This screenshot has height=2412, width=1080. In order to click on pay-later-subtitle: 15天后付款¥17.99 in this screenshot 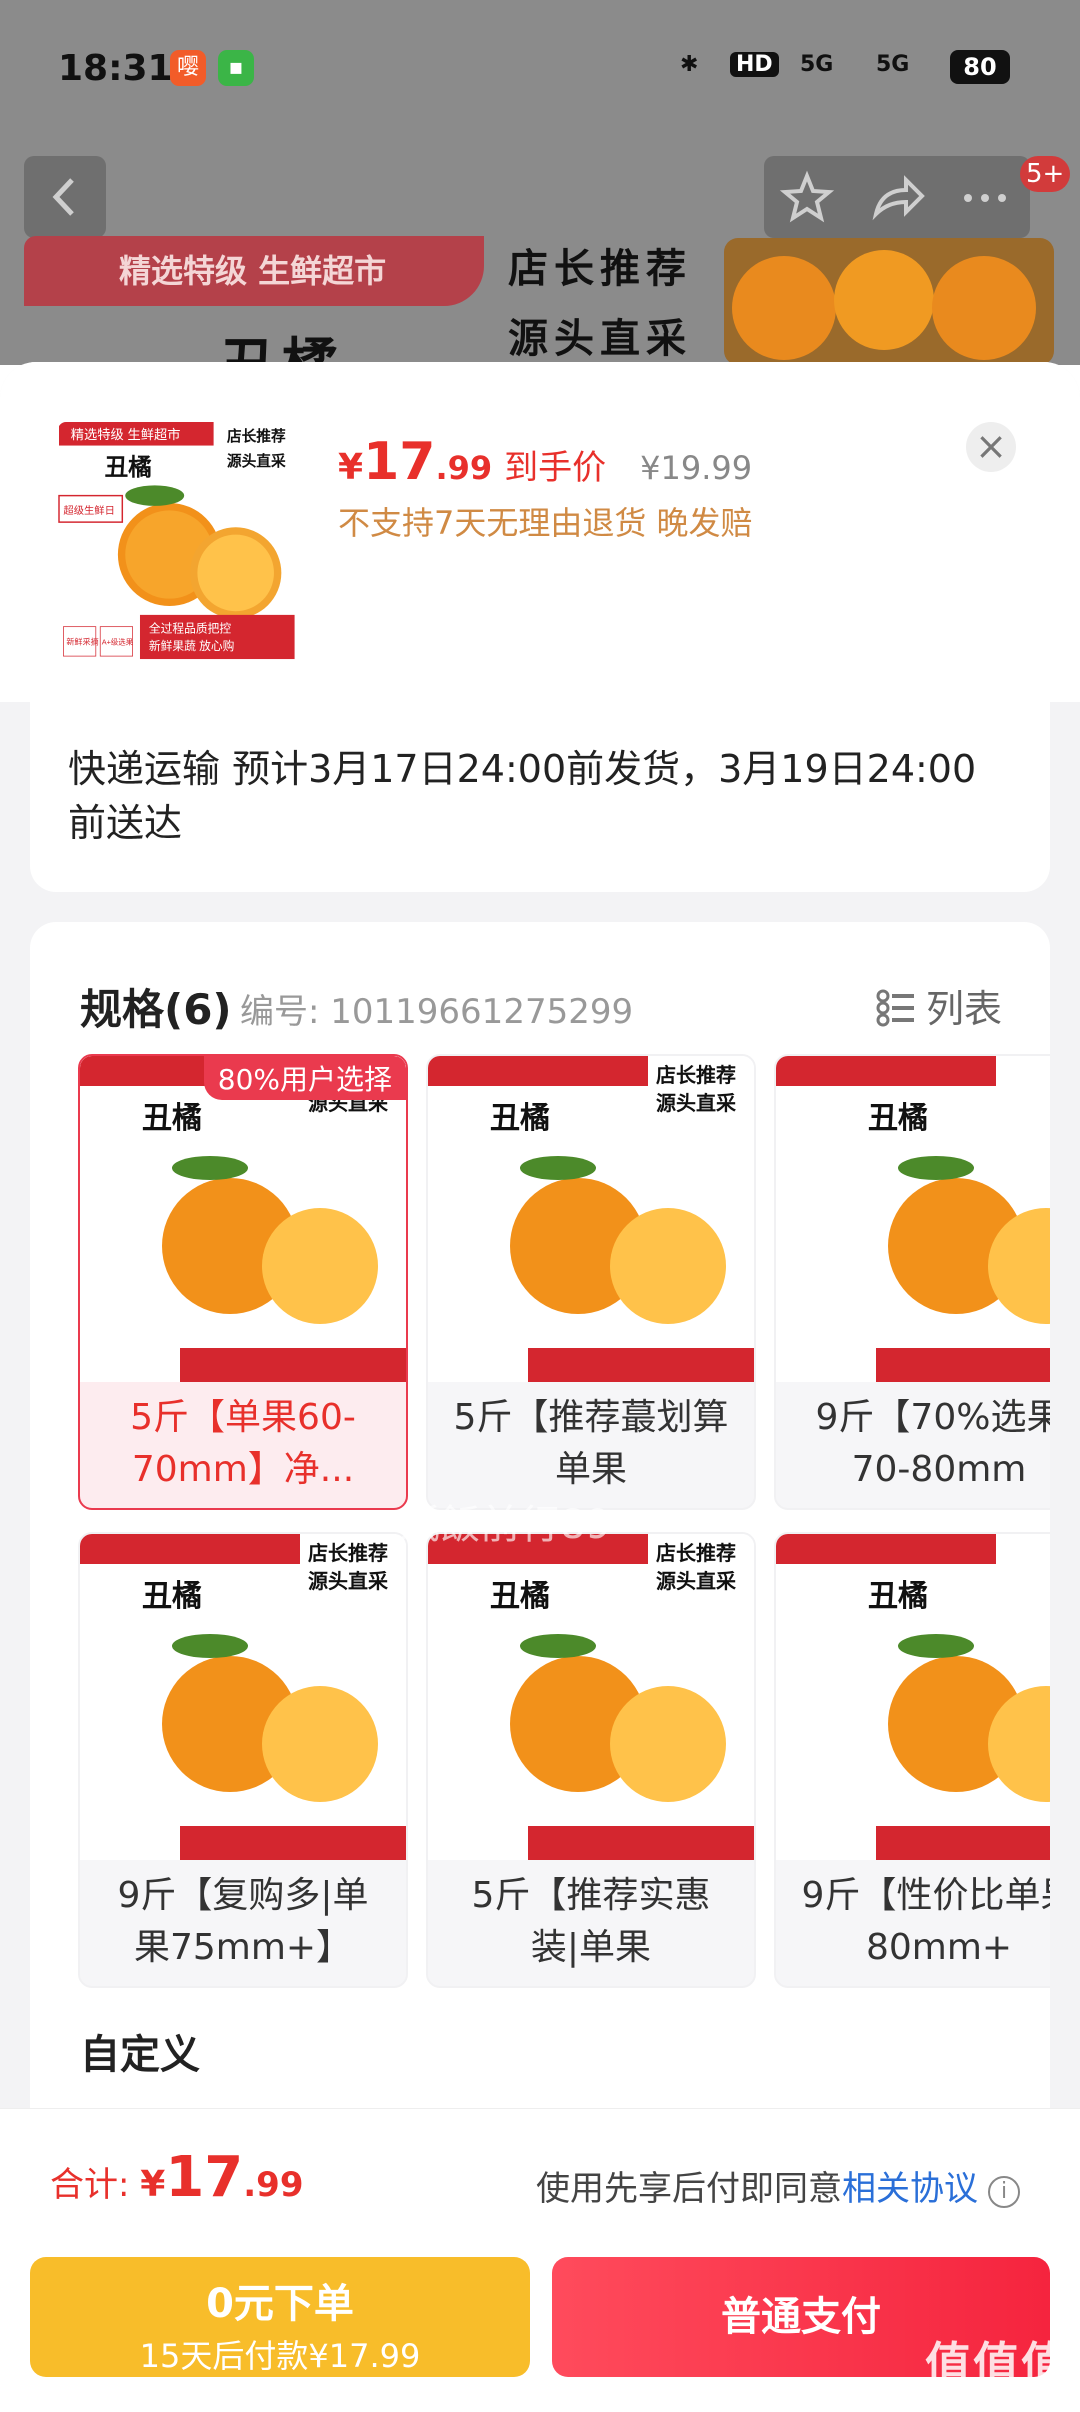, I will do `click(280, 2356)`.